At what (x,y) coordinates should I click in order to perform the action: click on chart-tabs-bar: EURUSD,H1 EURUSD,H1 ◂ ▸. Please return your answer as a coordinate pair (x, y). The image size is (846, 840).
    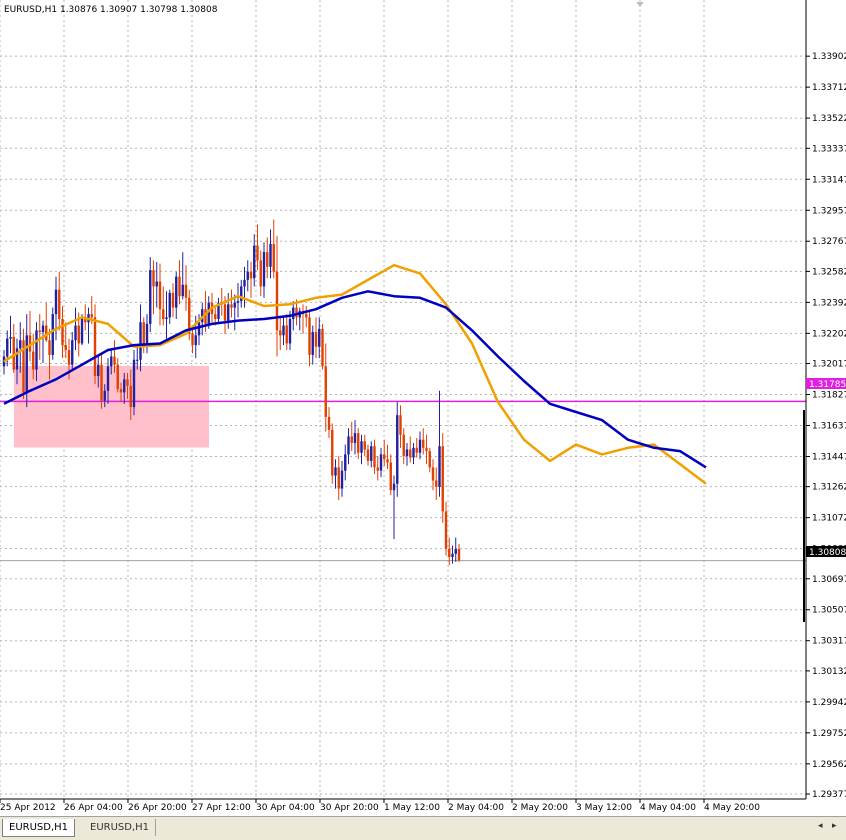
    Looking at the image, I should click on (423, 828).